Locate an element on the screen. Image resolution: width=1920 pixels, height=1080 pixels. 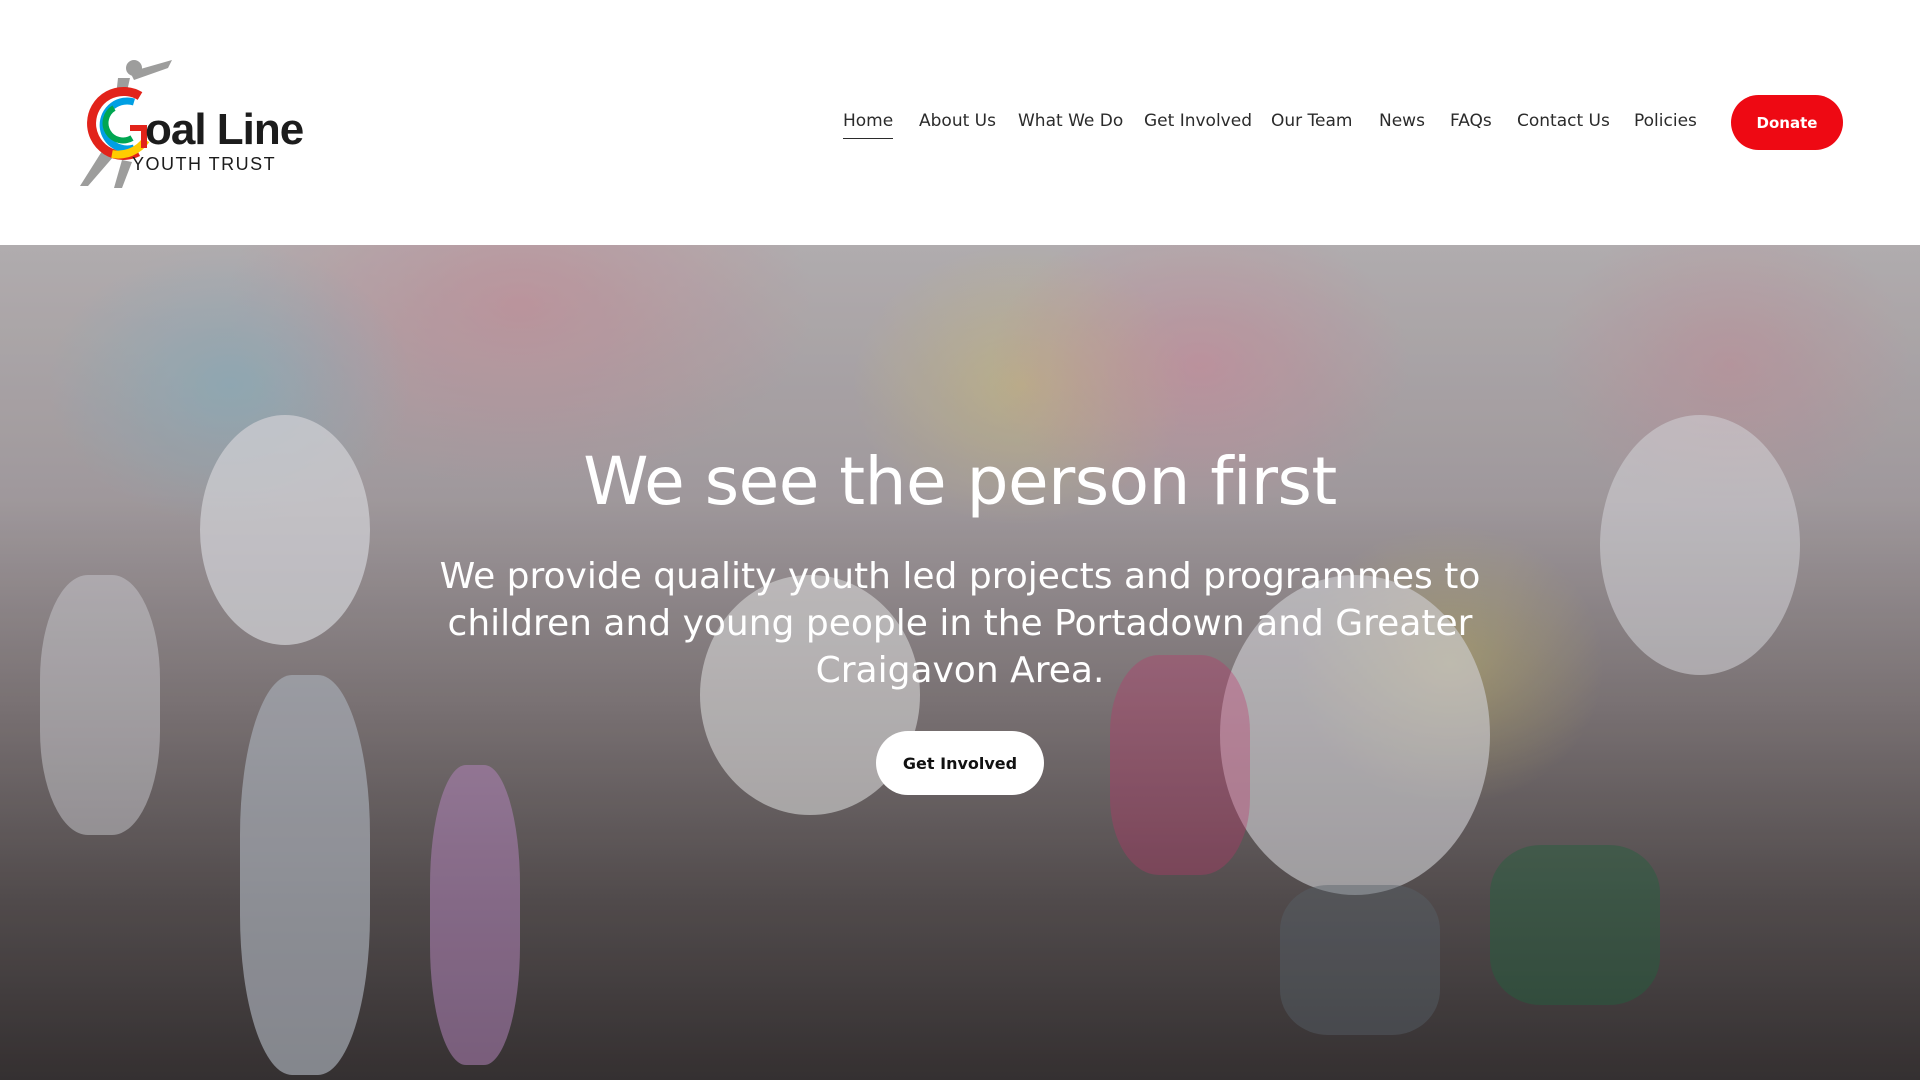
donate-button: Donate is located at coordinates (1787, 122).